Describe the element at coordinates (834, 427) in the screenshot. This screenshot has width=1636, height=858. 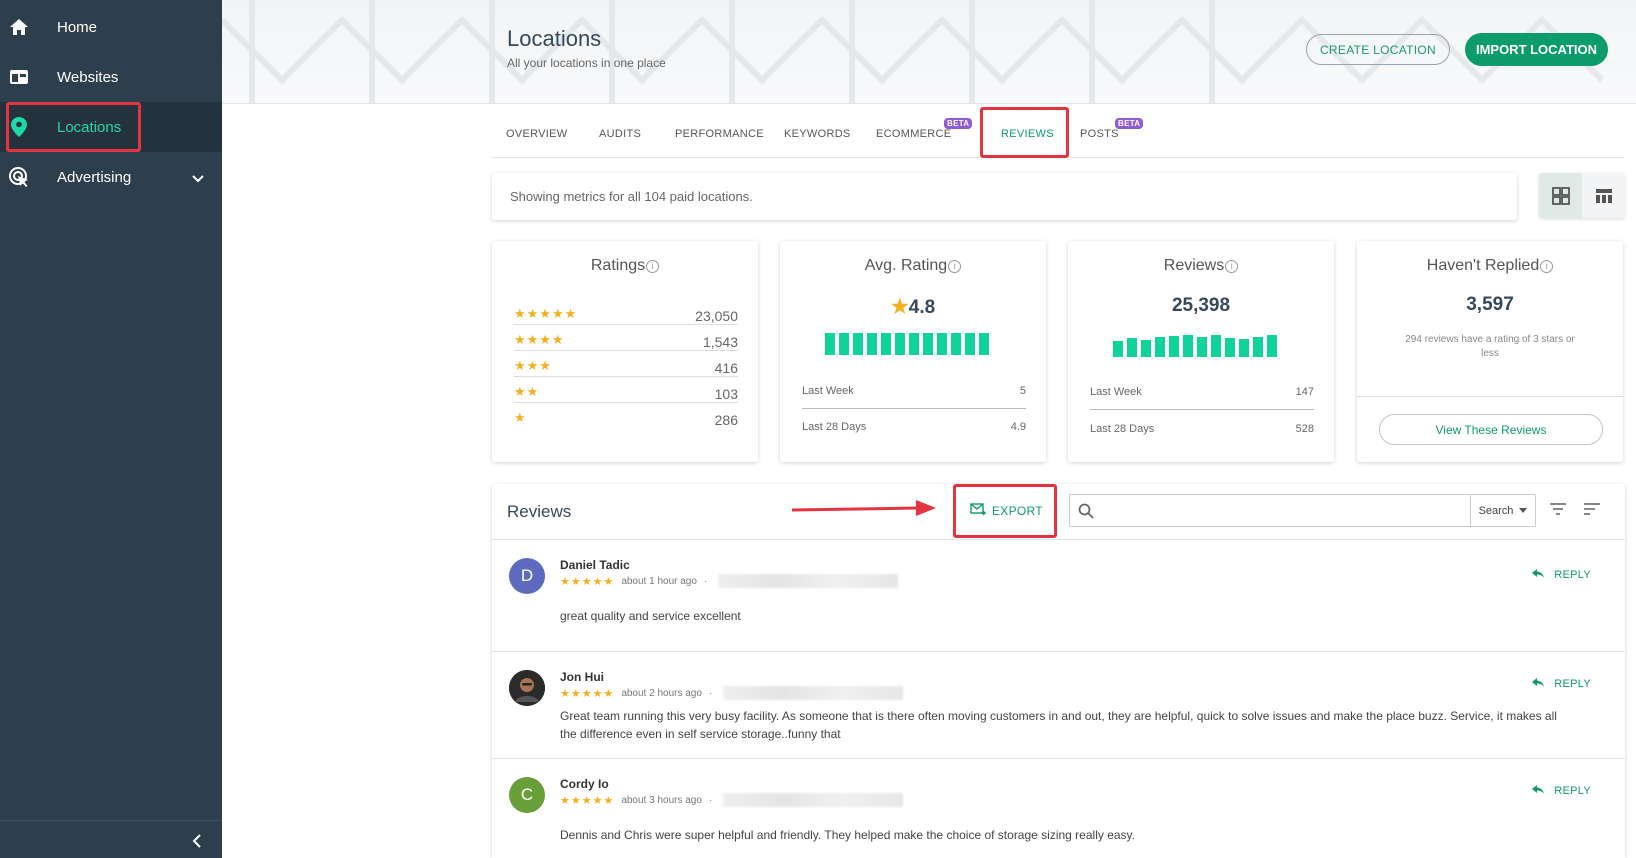
I see `stat-label: Last 28 Days` at that location.